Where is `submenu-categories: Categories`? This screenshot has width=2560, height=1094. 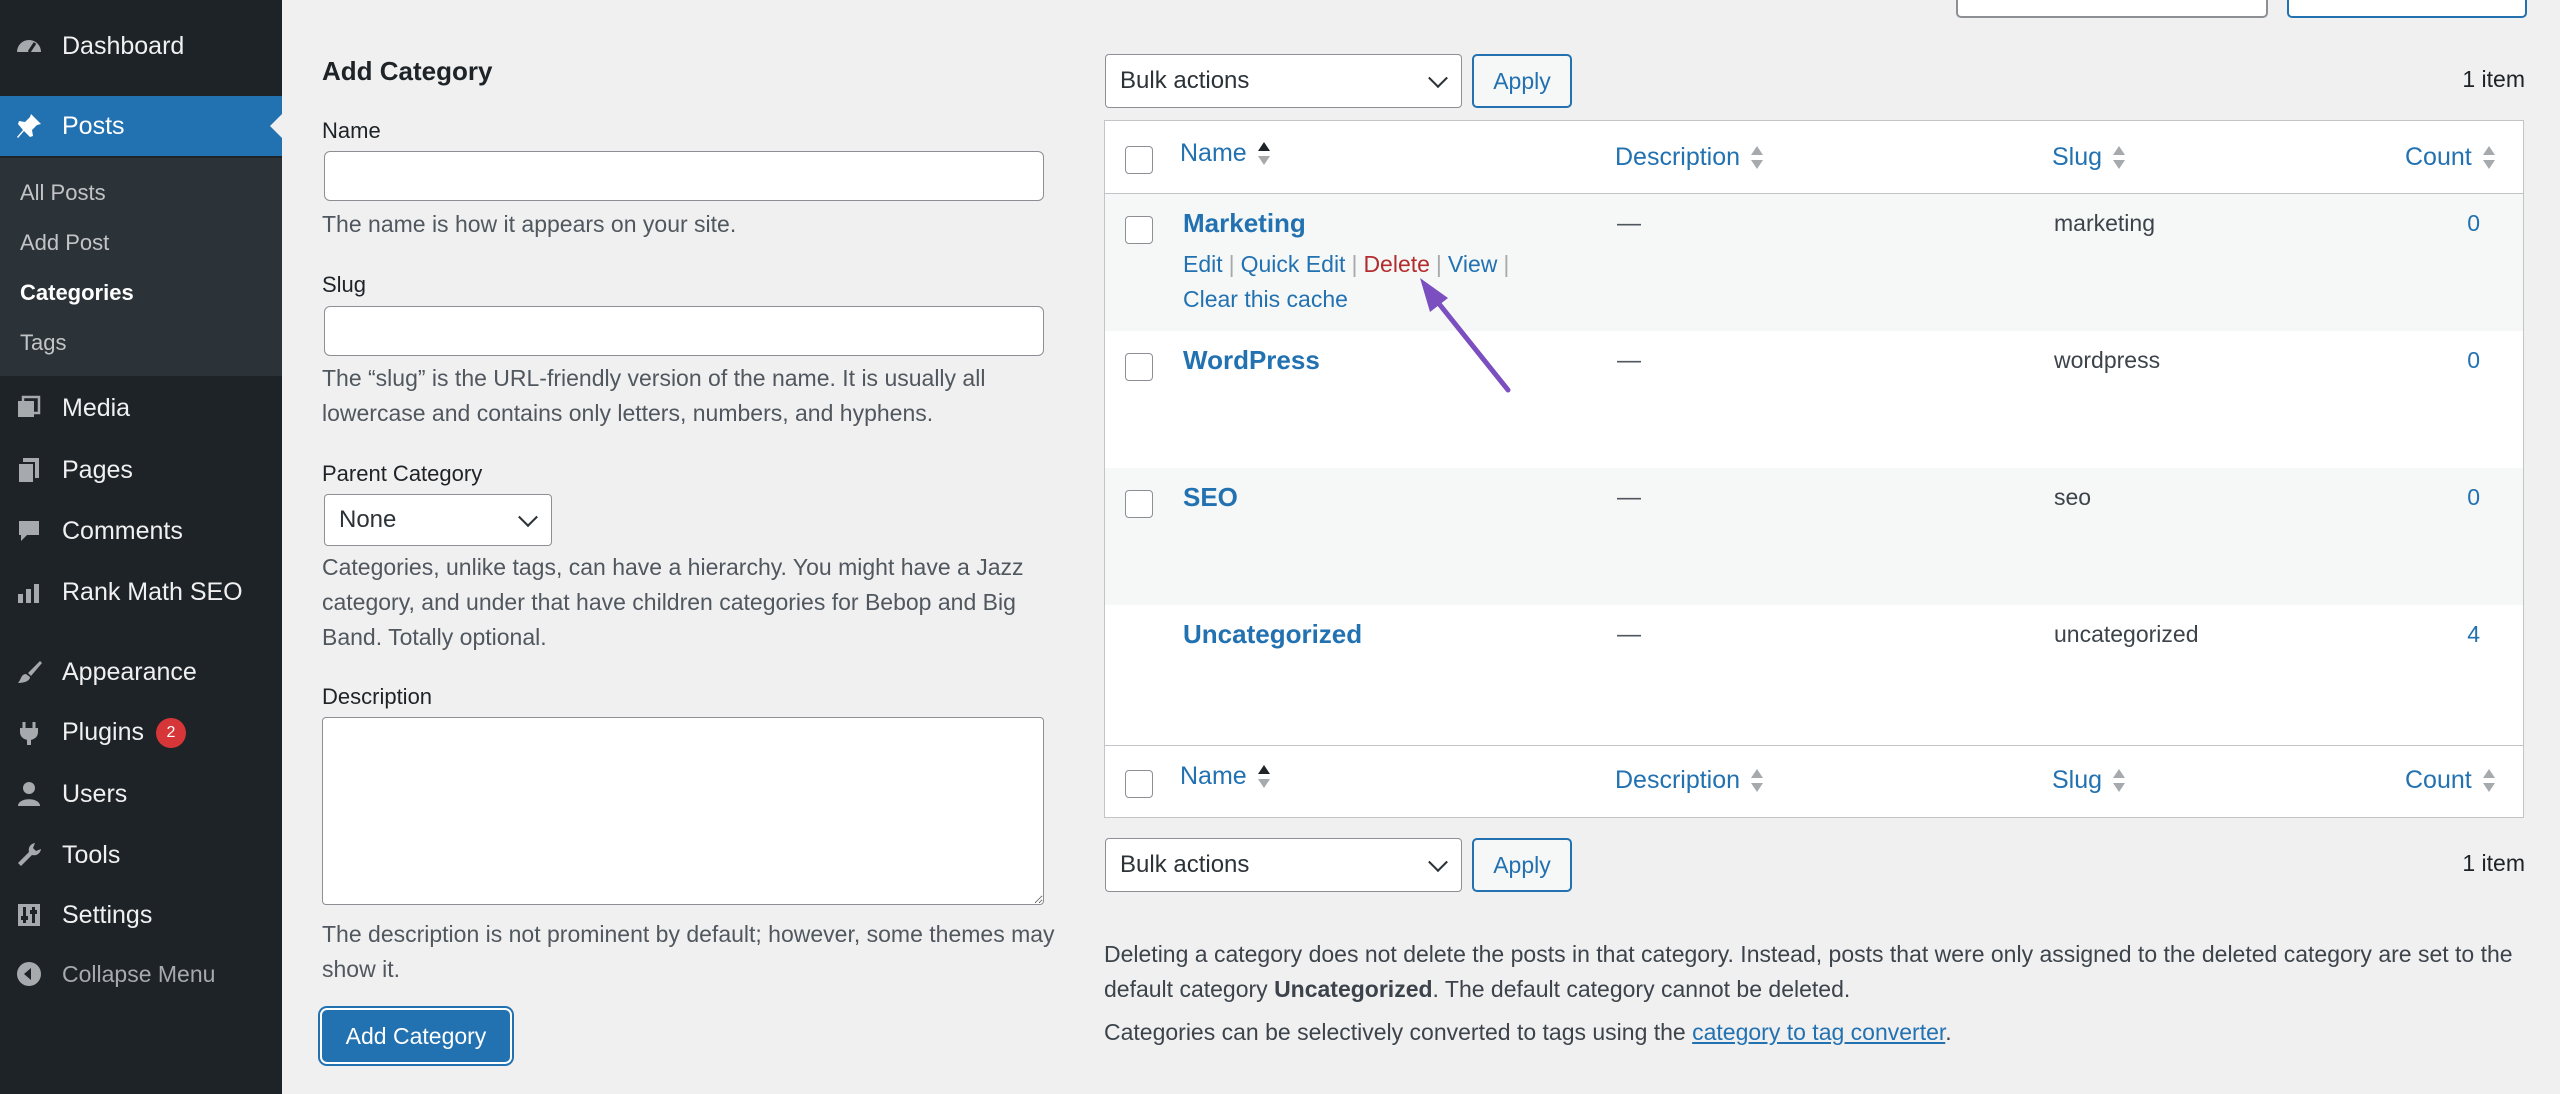
submenu-categories: Categories is located at coordinates (77, 293).